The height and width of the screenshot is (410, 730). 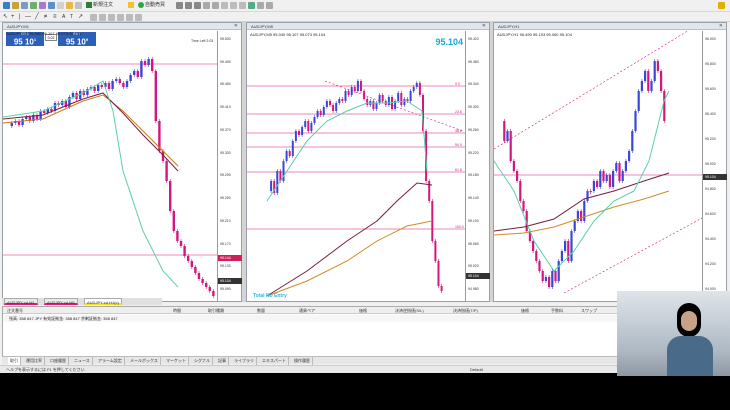 What do you see at coordinates (721, 5) in the screenshot?
I see `help-icon` at bounding box center [721, 5].